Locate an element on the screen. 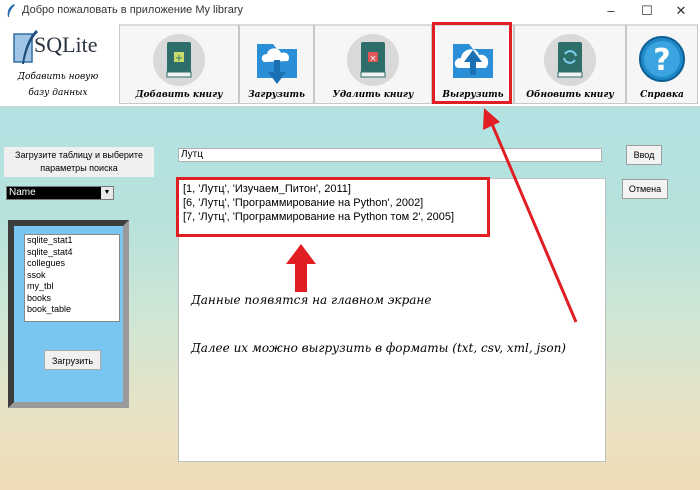  chevron-down-icon: ▼ is located at coordinates (107, 193).